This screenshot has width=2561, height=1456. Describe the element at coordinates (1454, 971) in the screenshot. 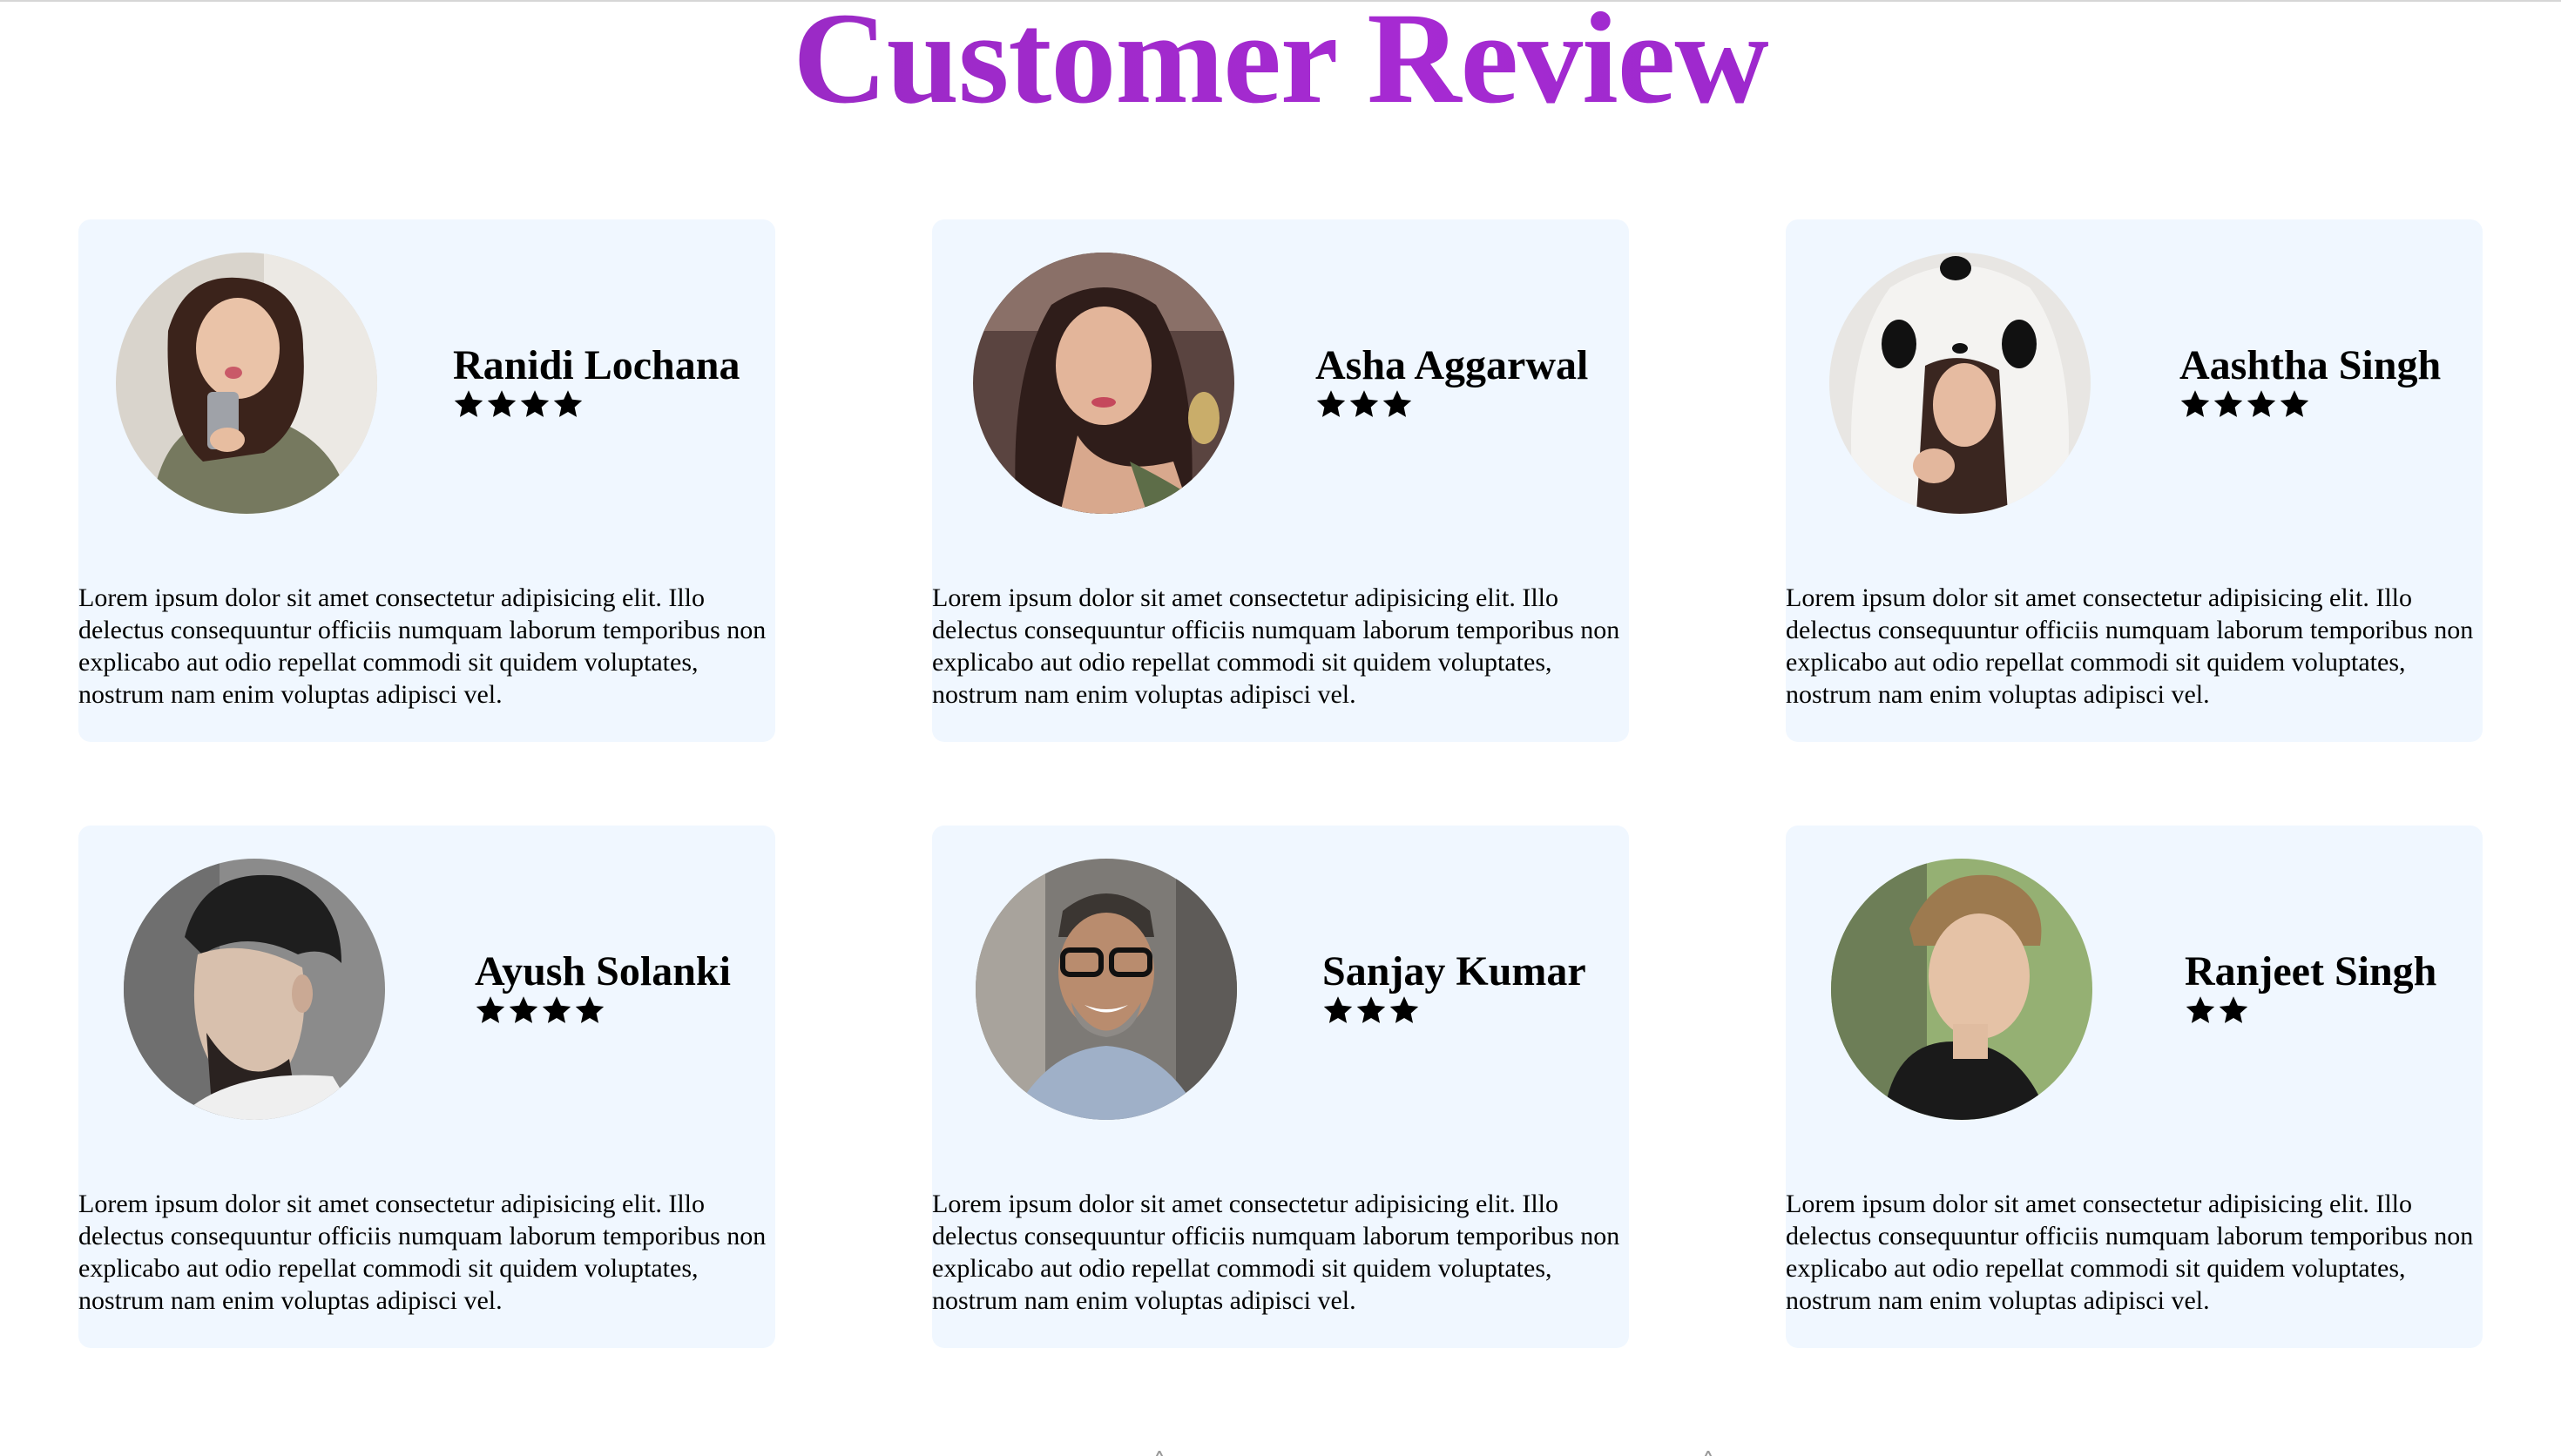

I see `reviewer-name: Sanjay Kumar` at that location.